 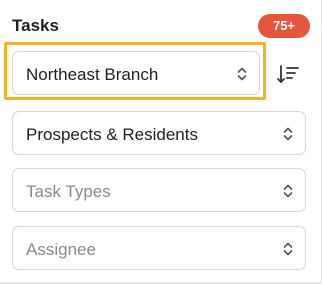 I want to click on branch-select: Northeast Branch, so click(x=136, y=73).